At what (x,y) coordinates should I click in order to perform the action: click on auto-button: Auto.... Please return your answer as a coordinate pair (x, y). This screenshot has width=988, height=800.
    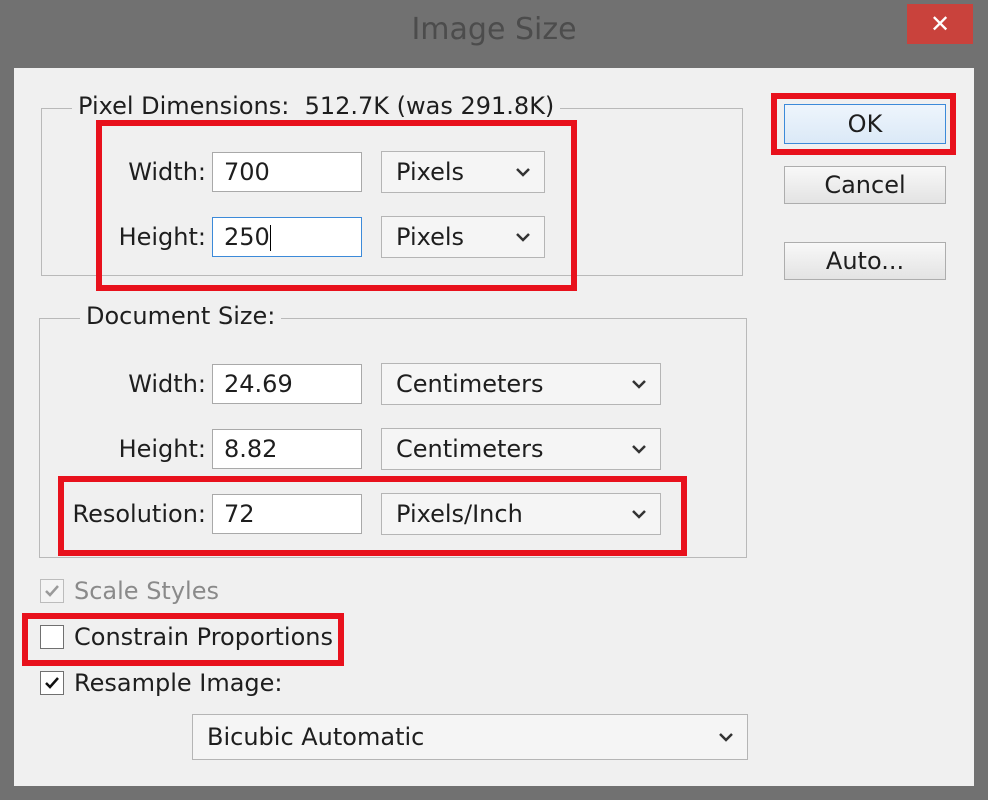
    Looking at the image, I should click on (865, 261).